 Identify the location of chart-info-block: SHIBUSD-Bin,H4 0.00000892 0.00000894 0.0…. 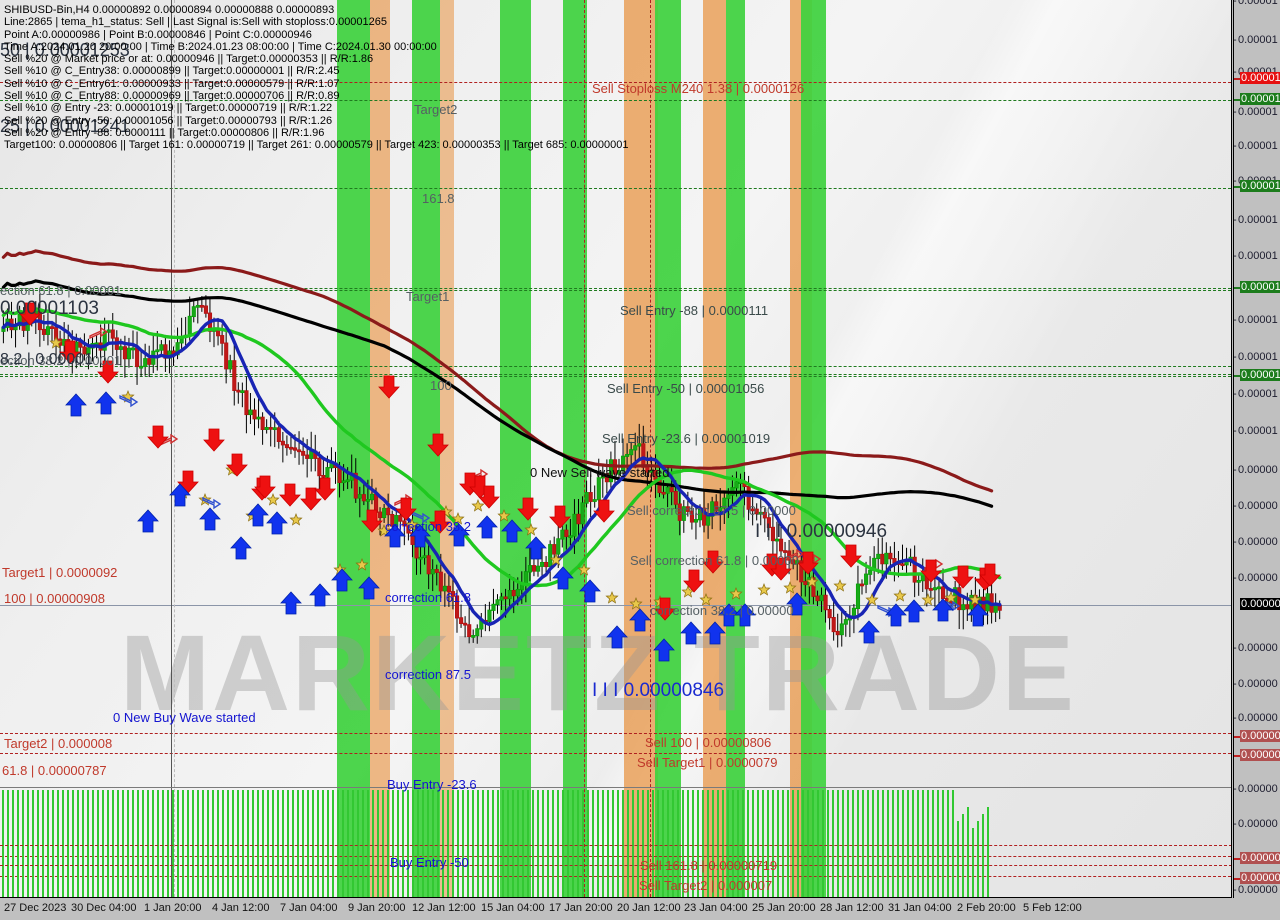
(316, 78).